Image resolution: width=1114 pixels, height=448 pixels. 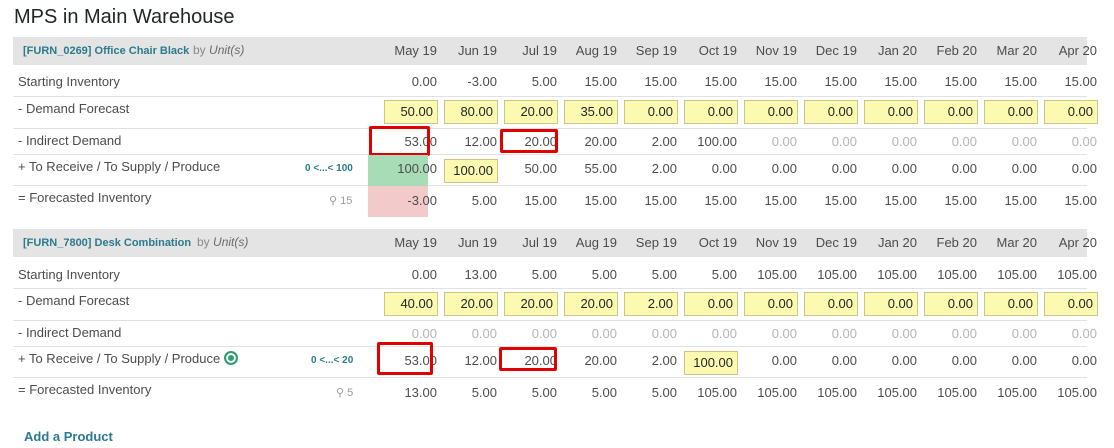 What do you see at coordinates (415, 242) in the screenshot?
I see `month-header: May 19` at bounding box center [415, 242].